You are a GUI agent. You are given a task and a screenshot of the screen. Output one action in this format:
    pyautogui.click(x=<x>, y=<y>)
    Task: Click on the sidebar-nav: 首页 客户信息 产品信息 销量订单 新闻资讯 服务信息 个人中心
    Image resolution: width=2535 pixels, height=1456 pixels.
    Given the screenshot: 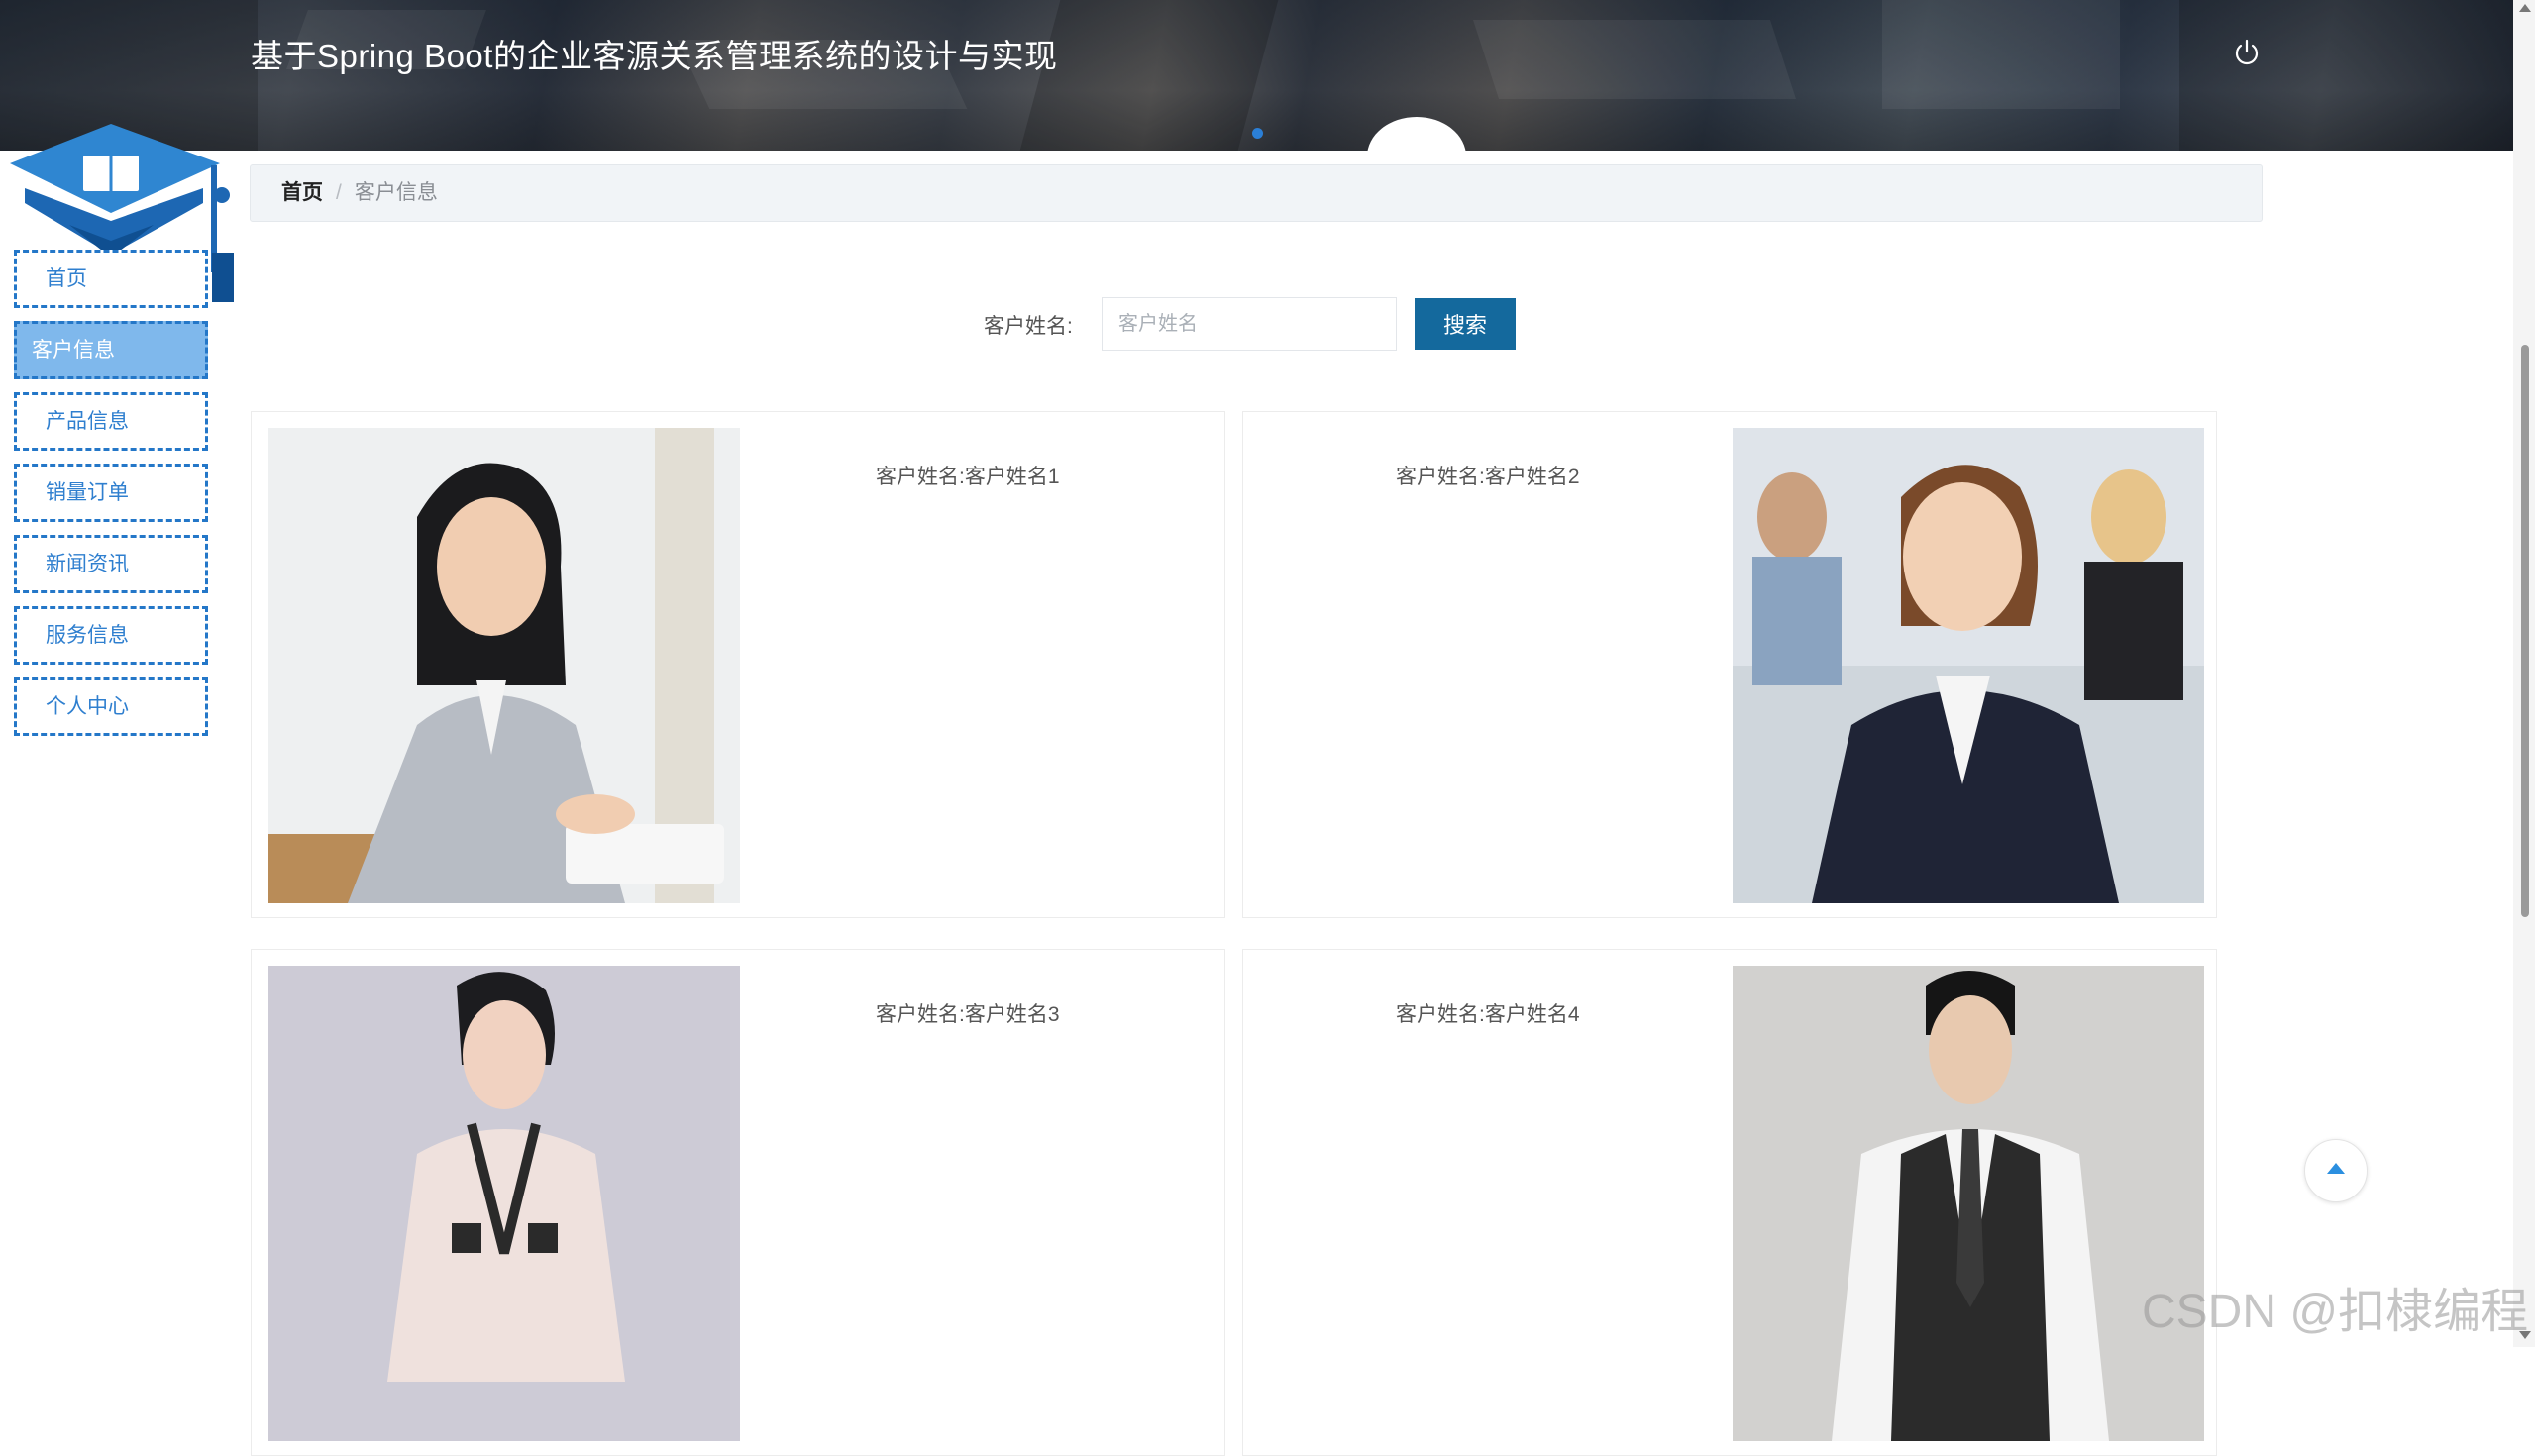 What is the action you would take?
    pyautogui.click(x=111, y=499)
    